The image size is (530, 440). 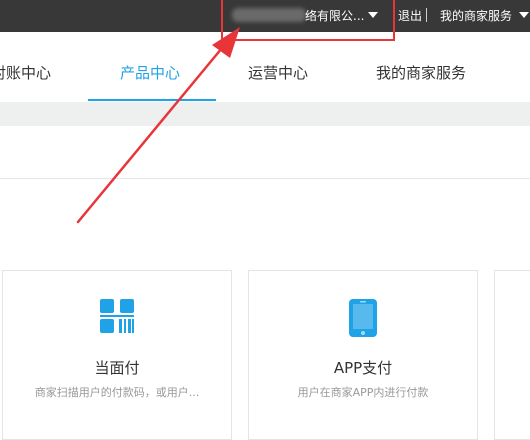 I want to click on product-title: APP支付, so click(x=363, y=368).